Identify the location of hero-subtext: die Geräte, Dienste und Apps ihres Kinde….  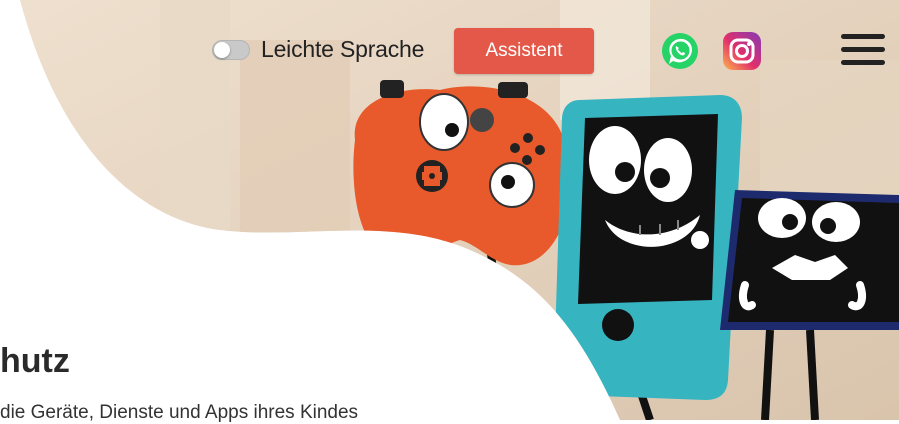
(179, 412).